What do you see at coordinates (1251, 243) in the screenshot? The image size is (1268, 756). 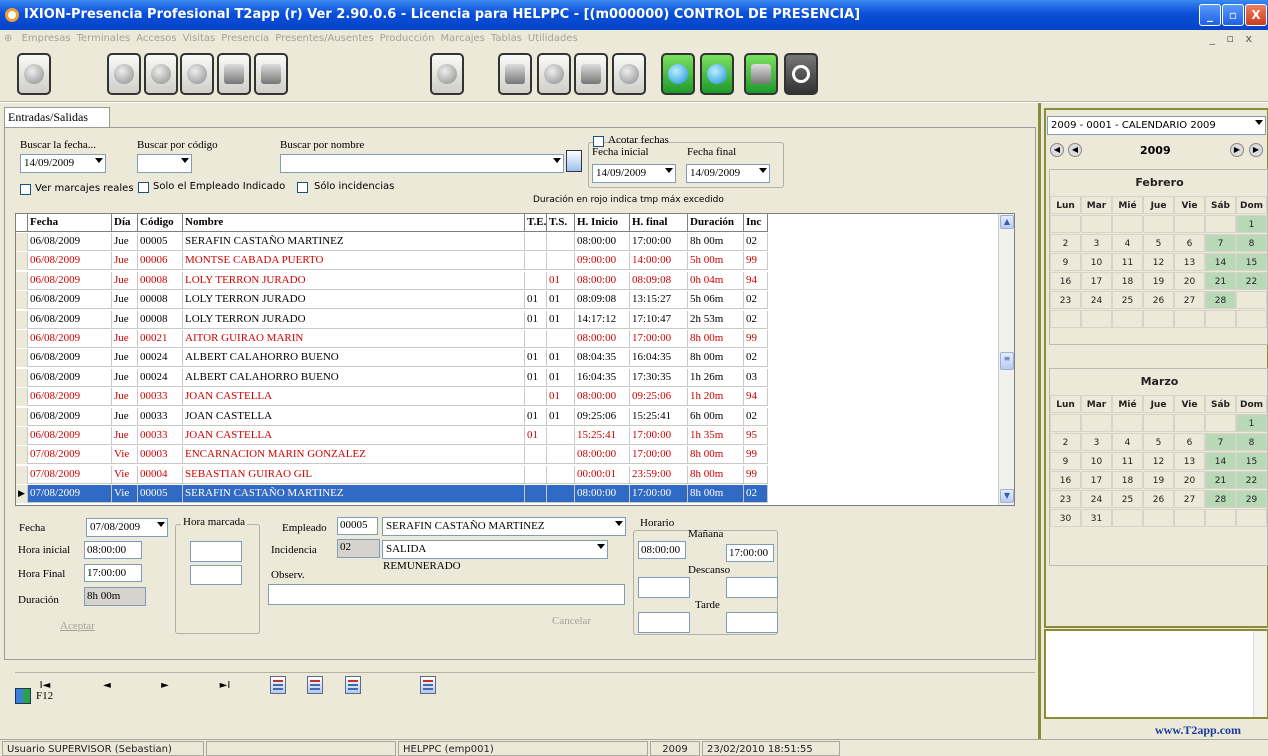 I see `calendar-day: 8` at bounding box center [1251, 243].